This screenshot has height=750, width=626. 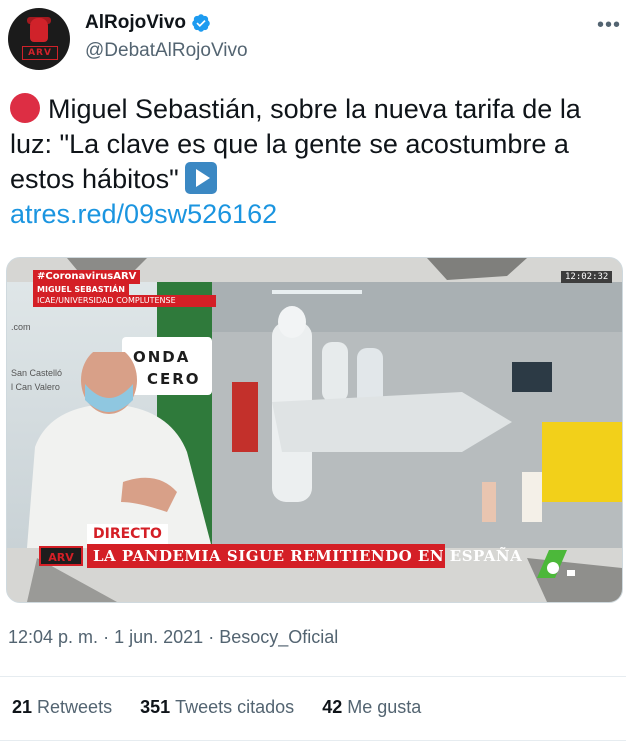 What do you see at coordinates (135, 23) in the screenshot?
I see `display-name: AlRojoVivo` at bounding box center [135, 23].